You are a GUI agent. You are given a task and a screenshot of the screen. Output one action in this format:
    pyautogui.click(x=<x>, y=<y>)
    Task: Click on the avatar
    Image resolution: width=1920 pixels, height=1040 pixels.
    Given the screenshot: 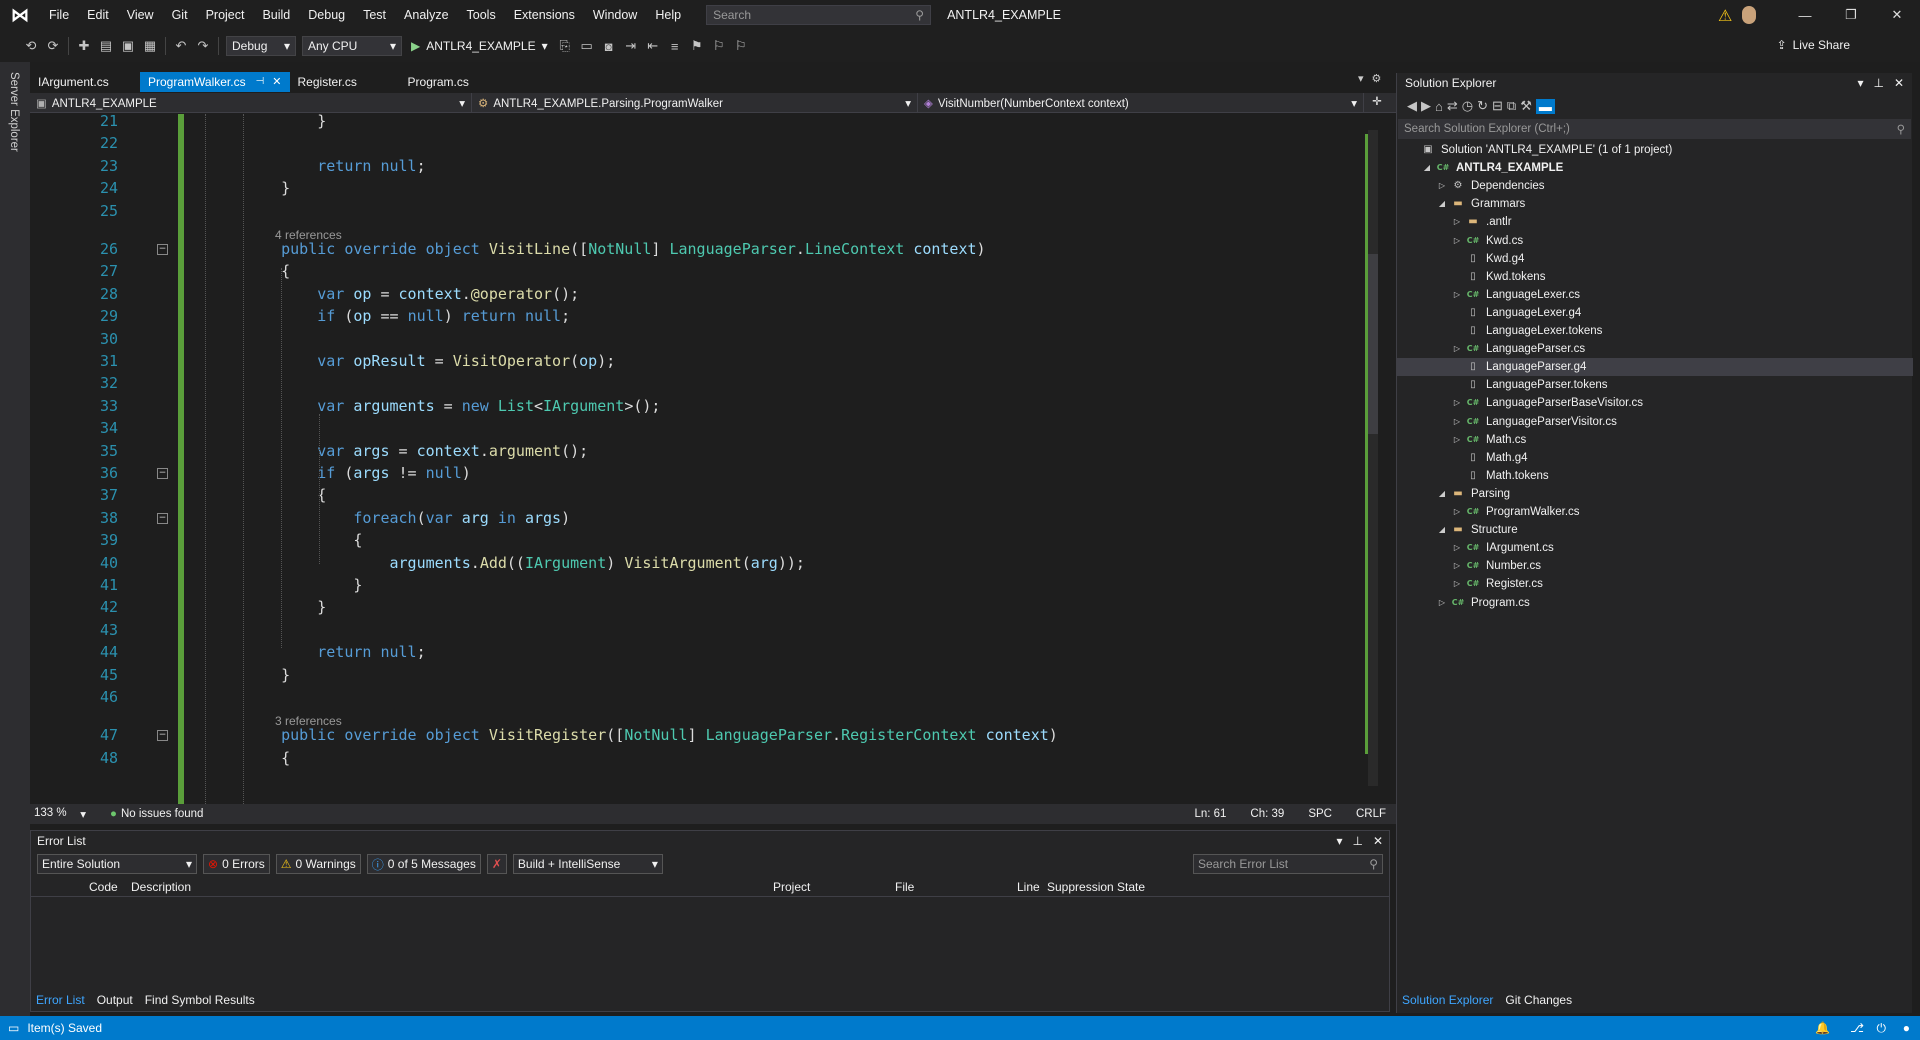 What is the action you would take?
    pyautogui.click(x=1749, y=15)
    